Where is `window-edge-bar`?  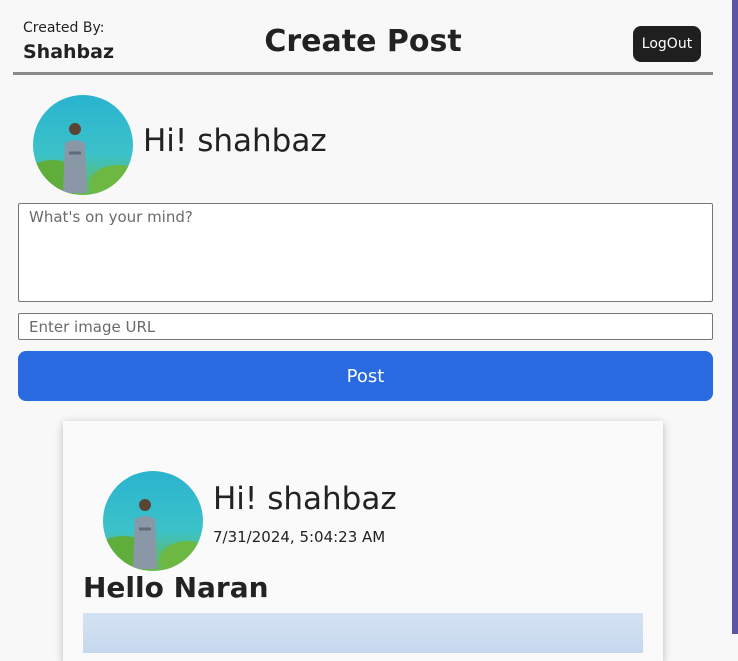
window-edge-bar is located at coordinates (735, 317).